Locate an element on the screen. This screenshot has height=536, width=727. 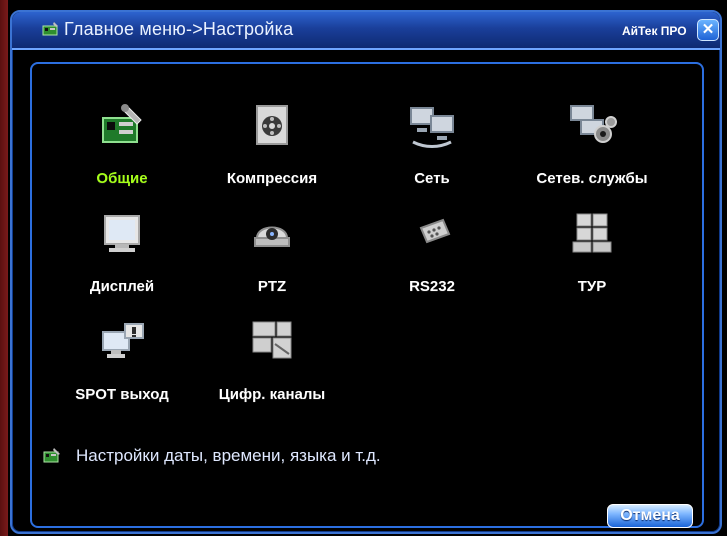
tile-network-services-label: Сетев. службы is located at coordinates (592, 178).